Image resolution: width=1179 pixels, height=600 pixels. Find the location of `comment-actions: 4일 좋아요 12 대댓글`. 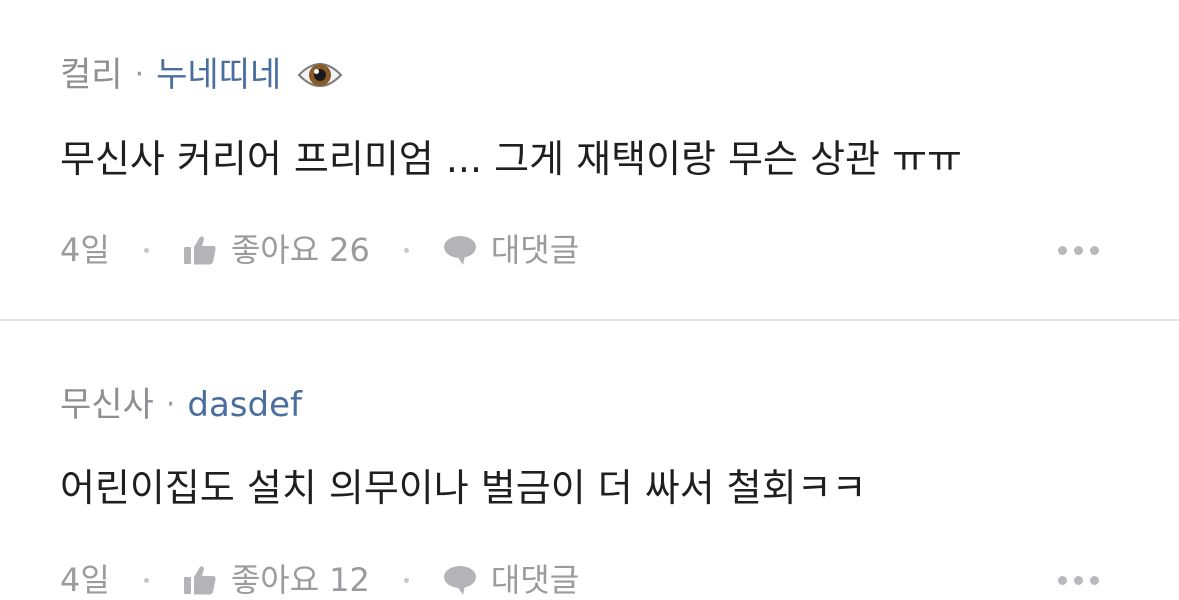

comment-actions: 4일 좋아요 12 대댓글 is located at coordinates (579, 580).